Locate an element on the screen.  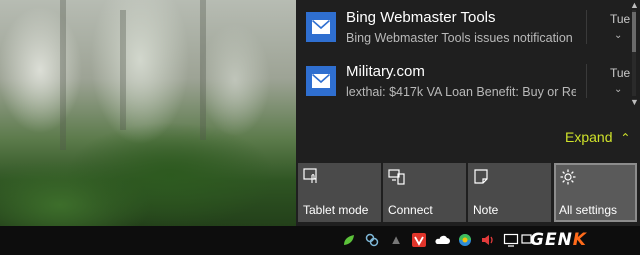
tile-label: All settings is located at coordinates (588, 210).